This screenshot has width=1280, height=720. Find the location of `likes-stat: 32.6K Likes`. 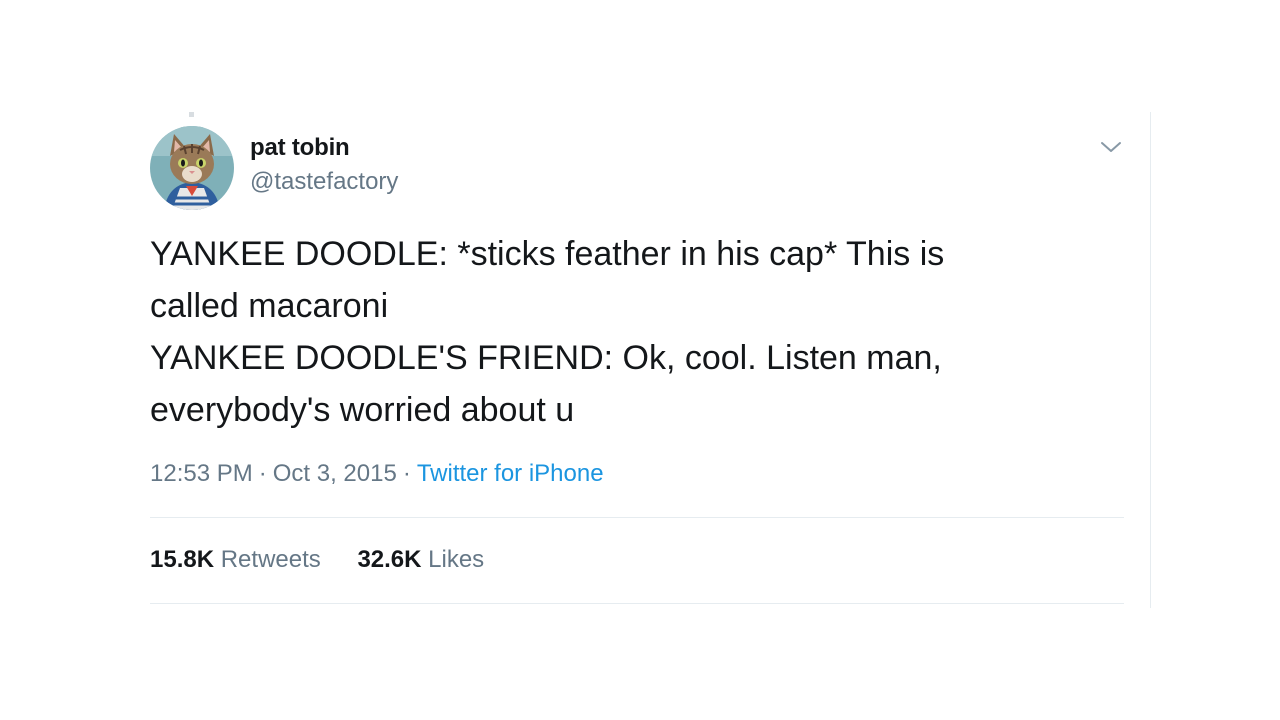

likes-stat: 32.6K Likes is located at coordinates (420, 560).